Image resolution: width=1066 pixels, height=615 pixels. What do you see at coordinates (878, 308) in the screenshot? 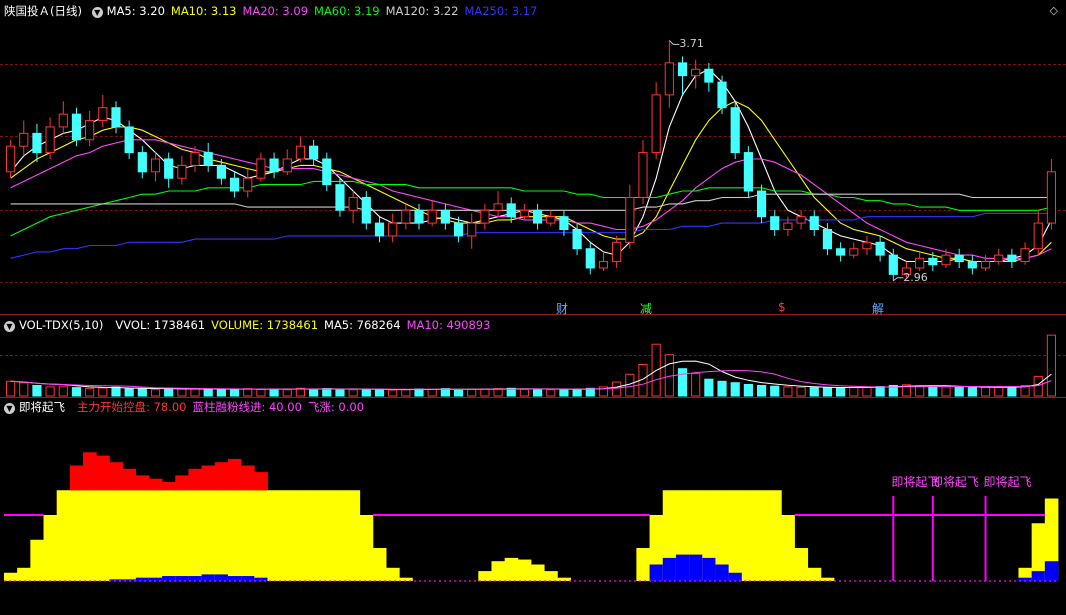
I see `event-marker: 解` at bounding box center [878, 308].